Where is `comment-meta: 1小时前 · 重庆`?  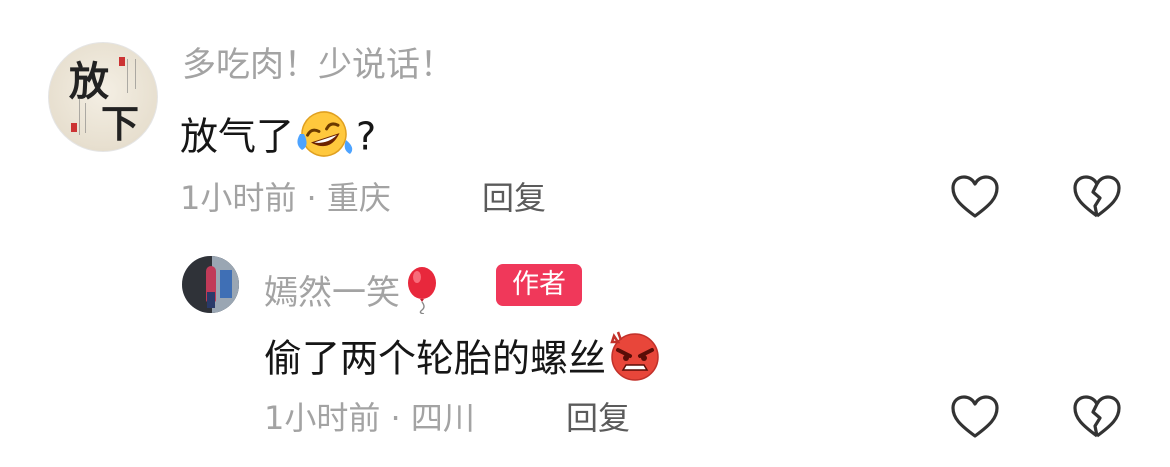 comment-meta: 1小时前 · 重庆 is located at coordinates (285, 198).